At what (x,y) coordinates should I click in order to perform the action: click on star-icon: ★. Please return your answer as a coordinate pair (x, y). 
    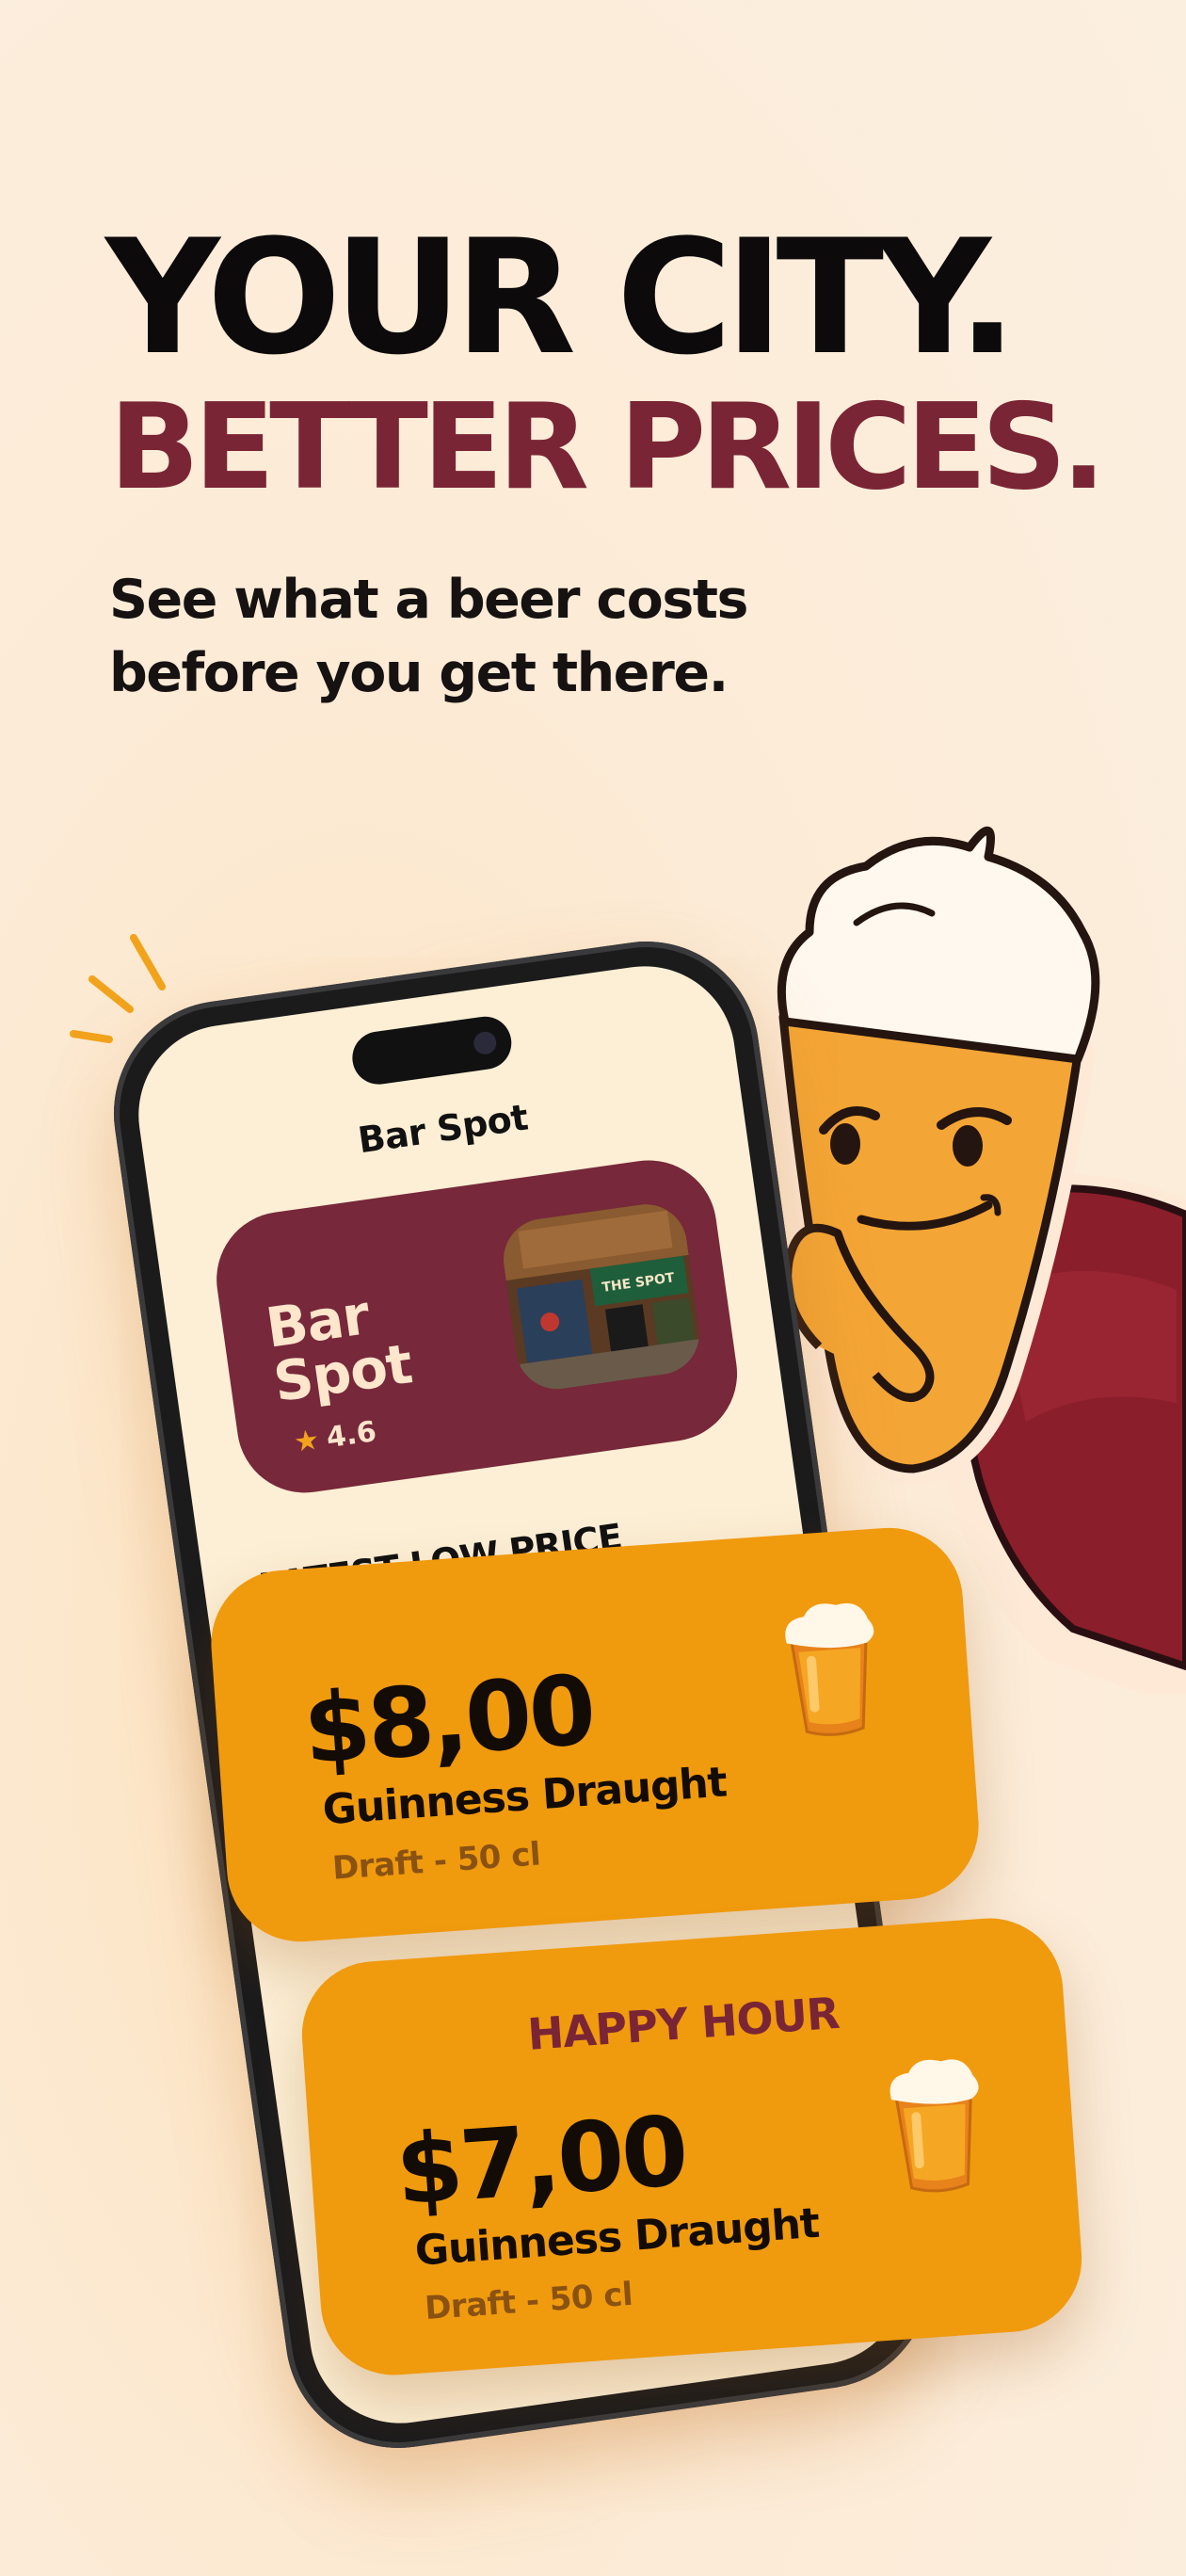
    Looking at the image, I should click on (306, 1441).